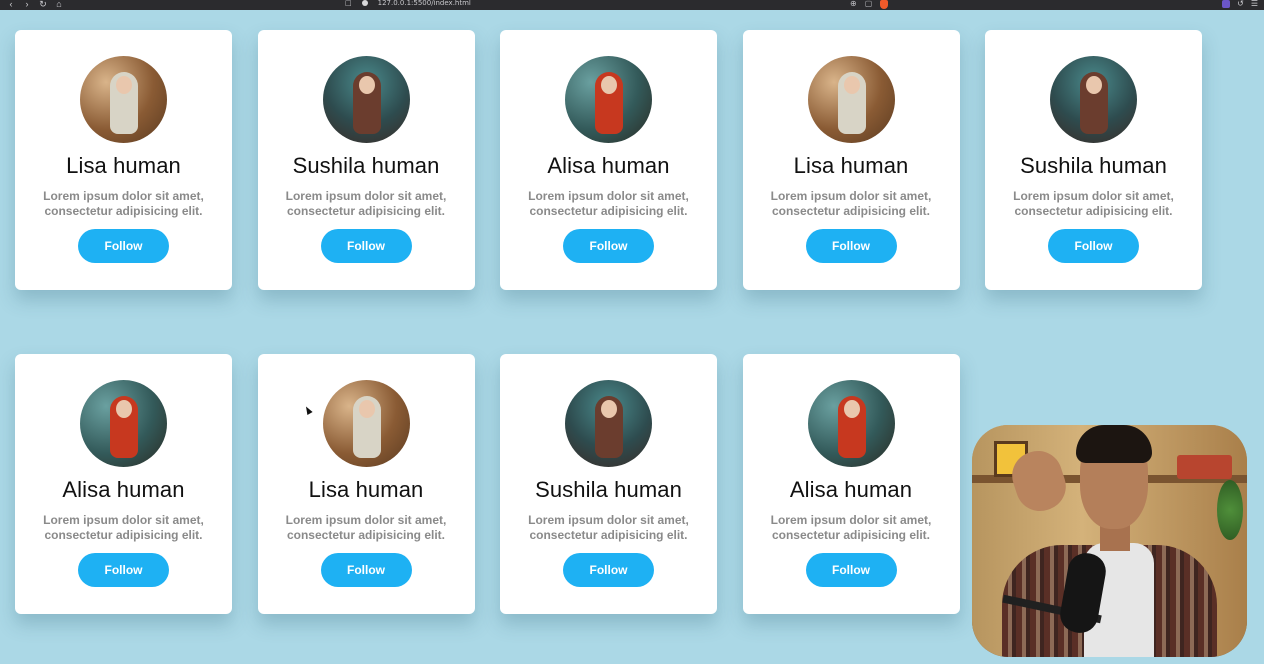  Describe the element at coordinates (59, 4) in the screenshot. I see `home-icon: ⌂` at that location.